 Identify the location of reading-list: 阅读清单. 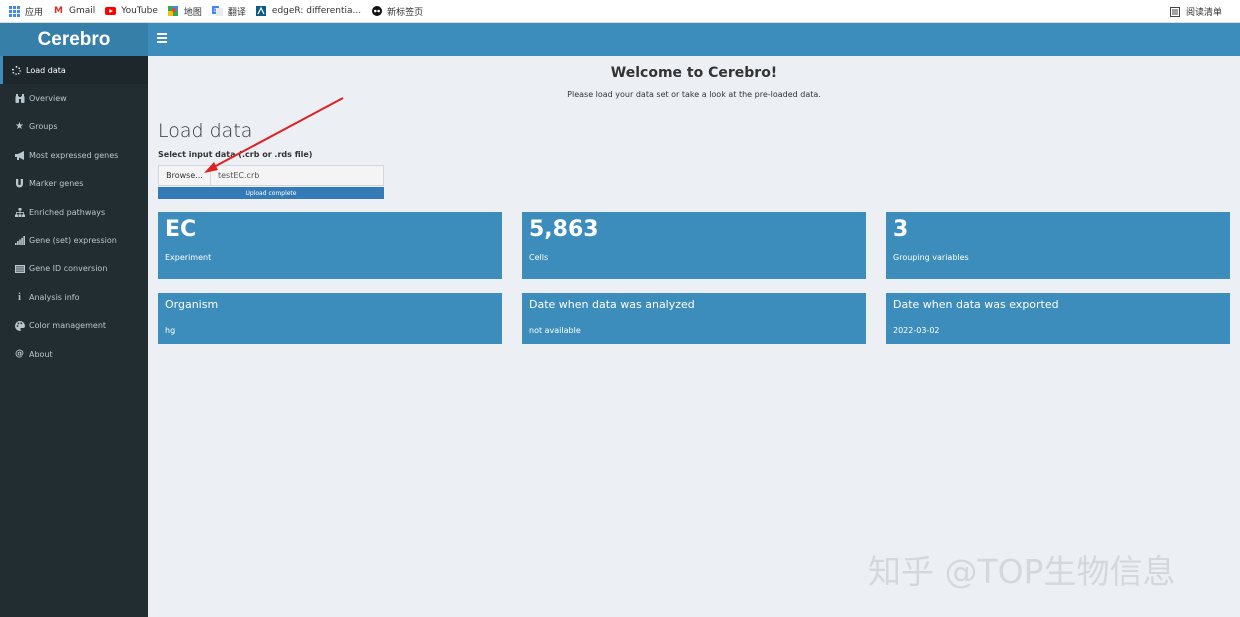
(1196, 11).